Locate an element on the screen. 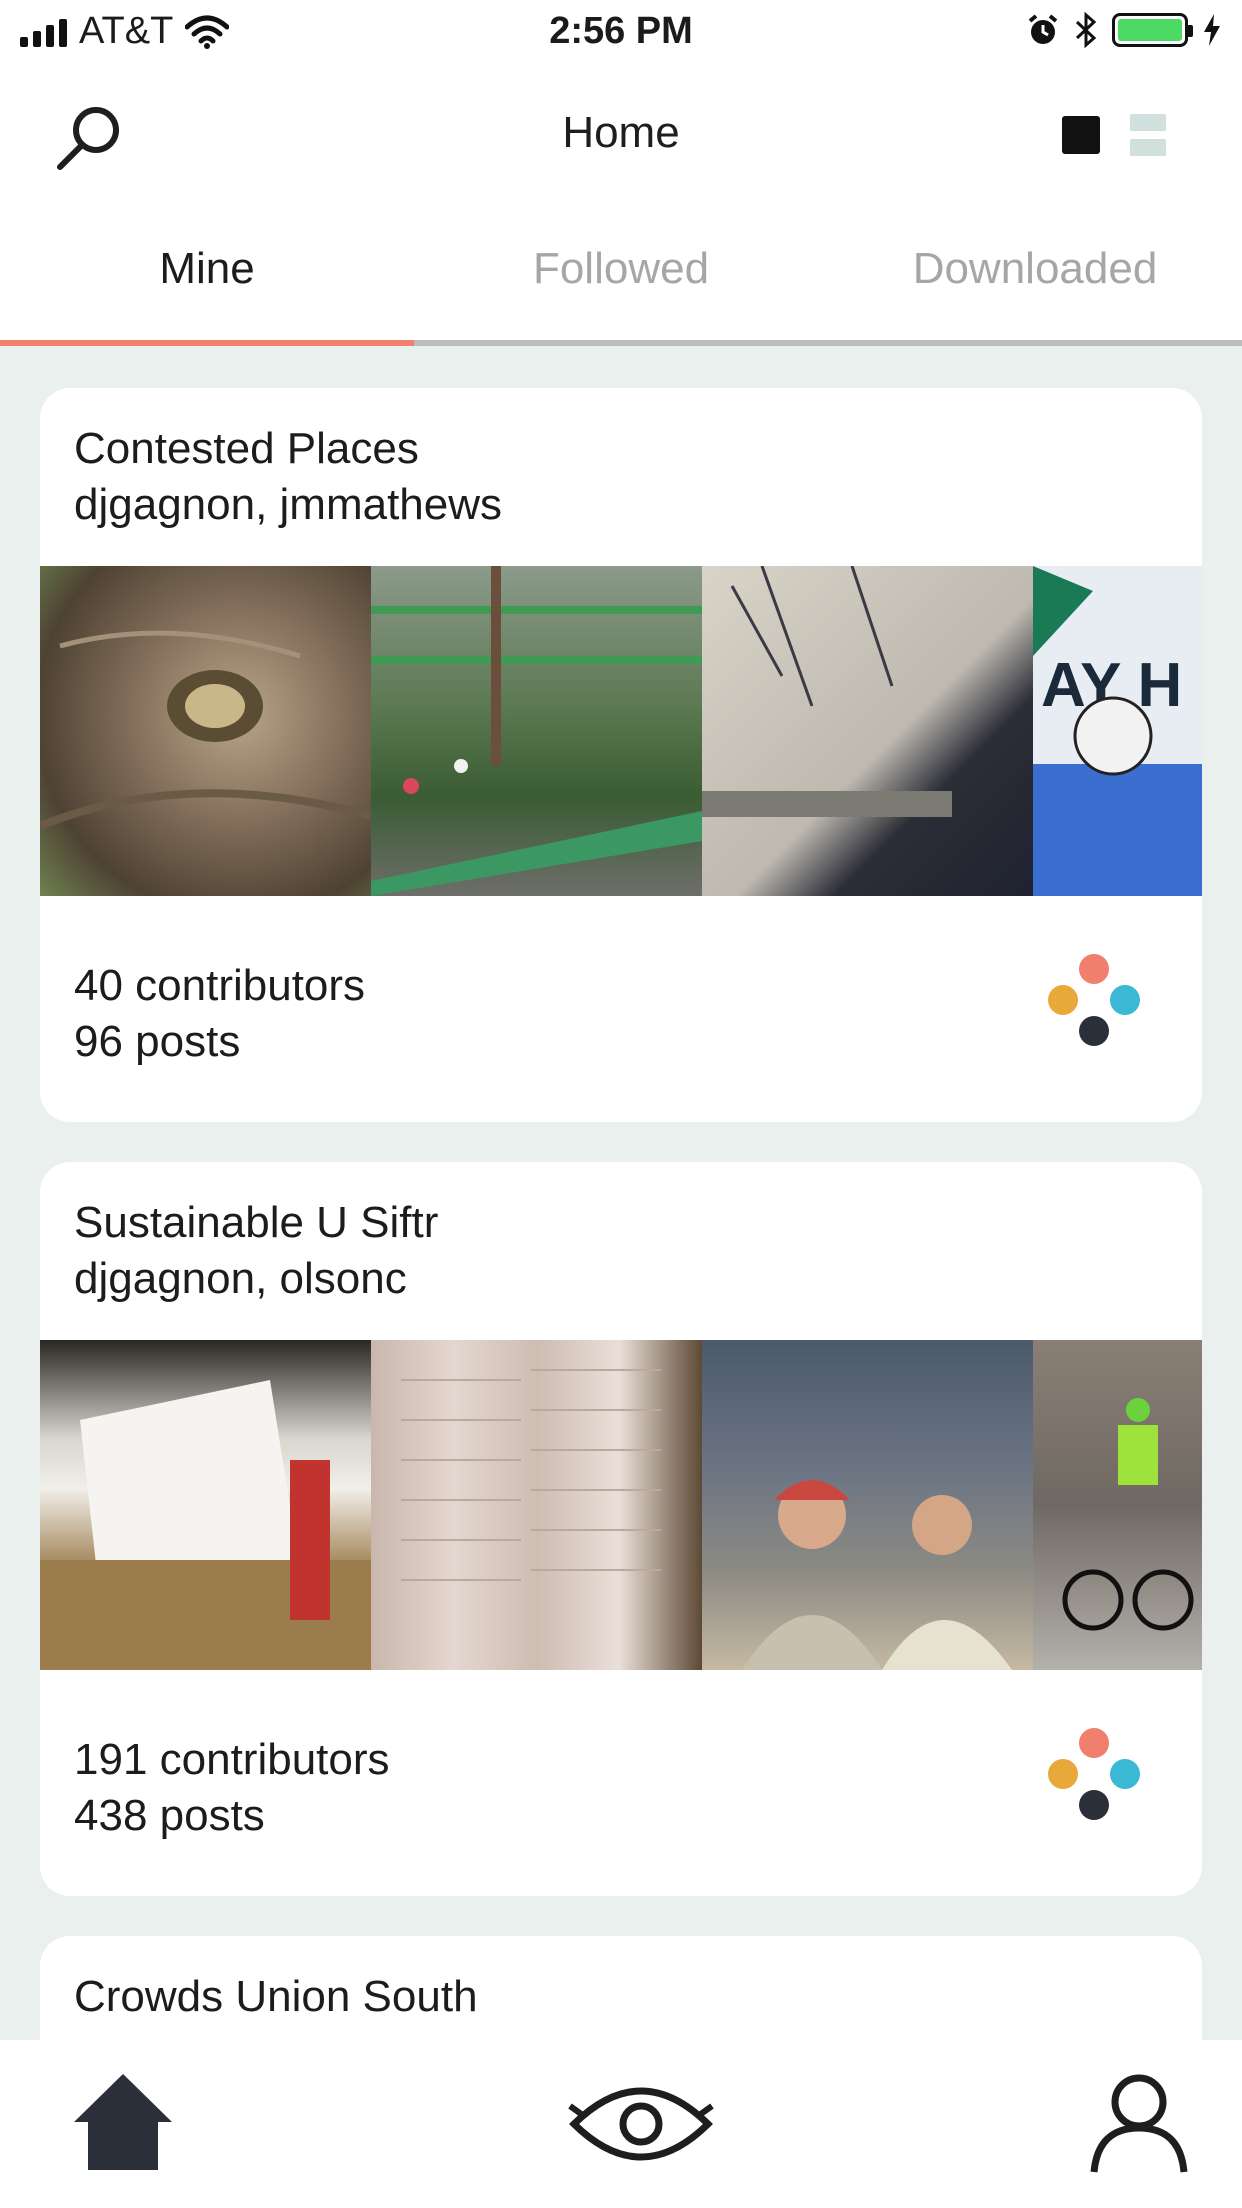  tab-downloaded: Downloaded is located at coordinates (1035, 269).